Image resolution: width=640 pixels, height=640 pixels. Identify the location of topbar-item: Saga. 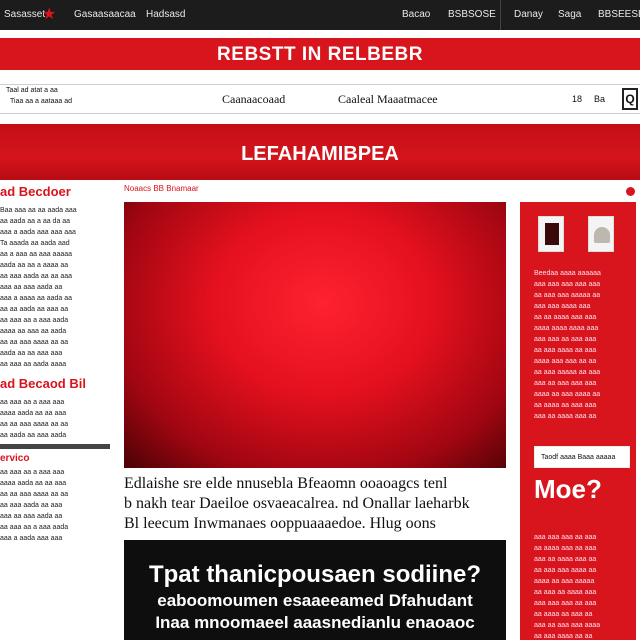
(569, 14).